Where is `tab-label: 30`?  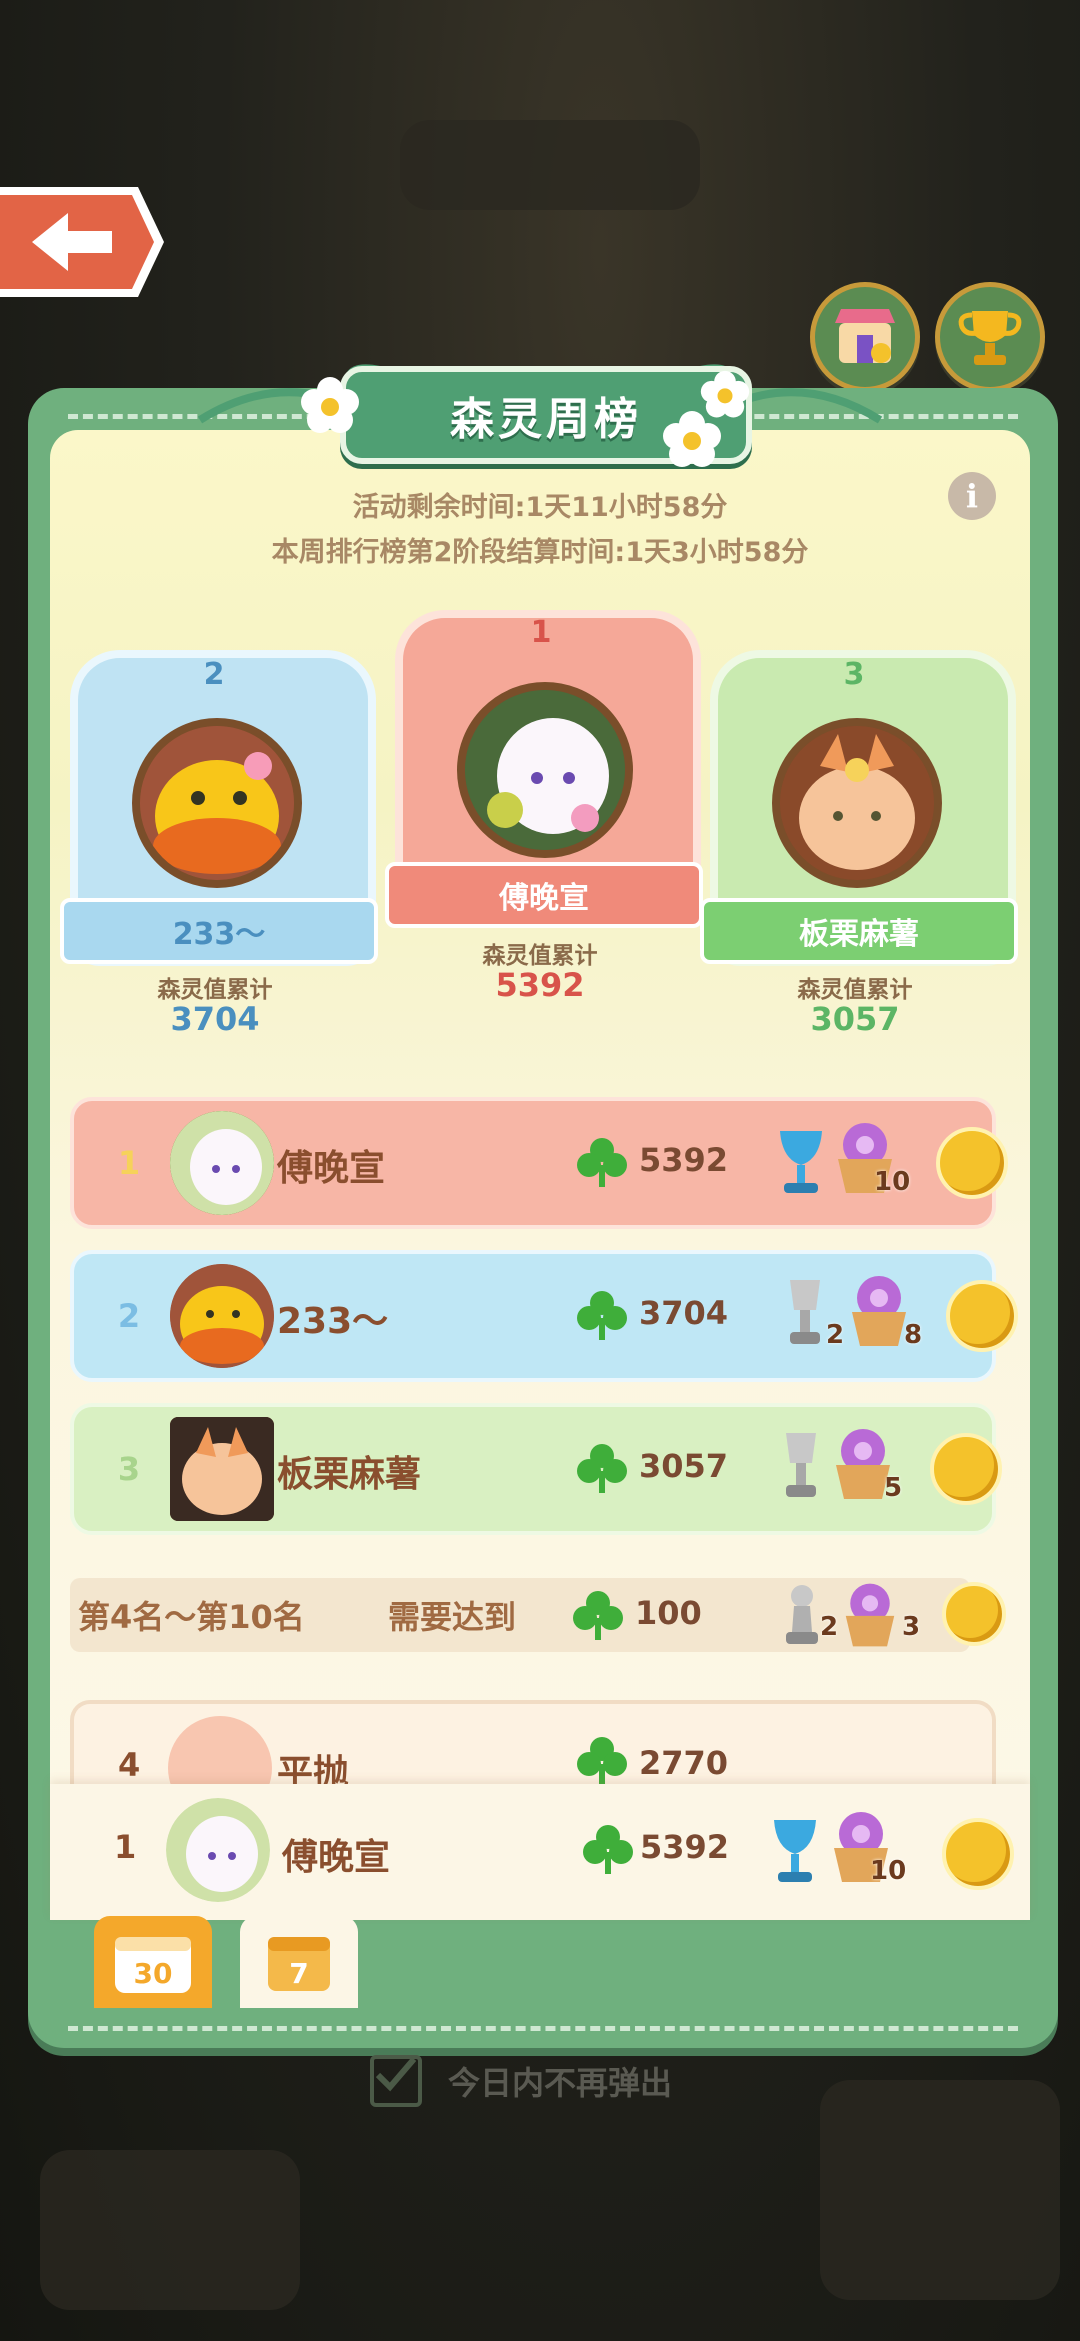 tab-label: 30 is located at coordinates (153, 1973).